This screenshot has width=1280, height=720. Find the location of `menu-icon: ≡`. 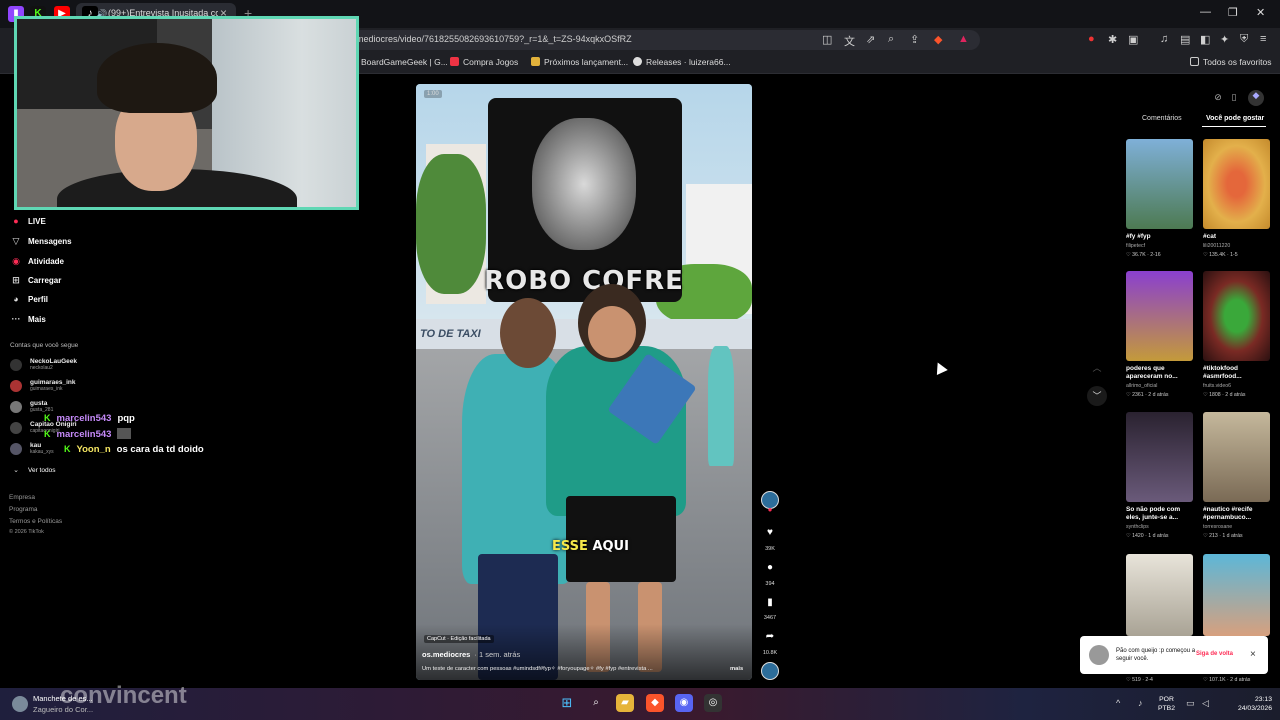

menu-icon: ≡ is located at coordinates (1263, 39).